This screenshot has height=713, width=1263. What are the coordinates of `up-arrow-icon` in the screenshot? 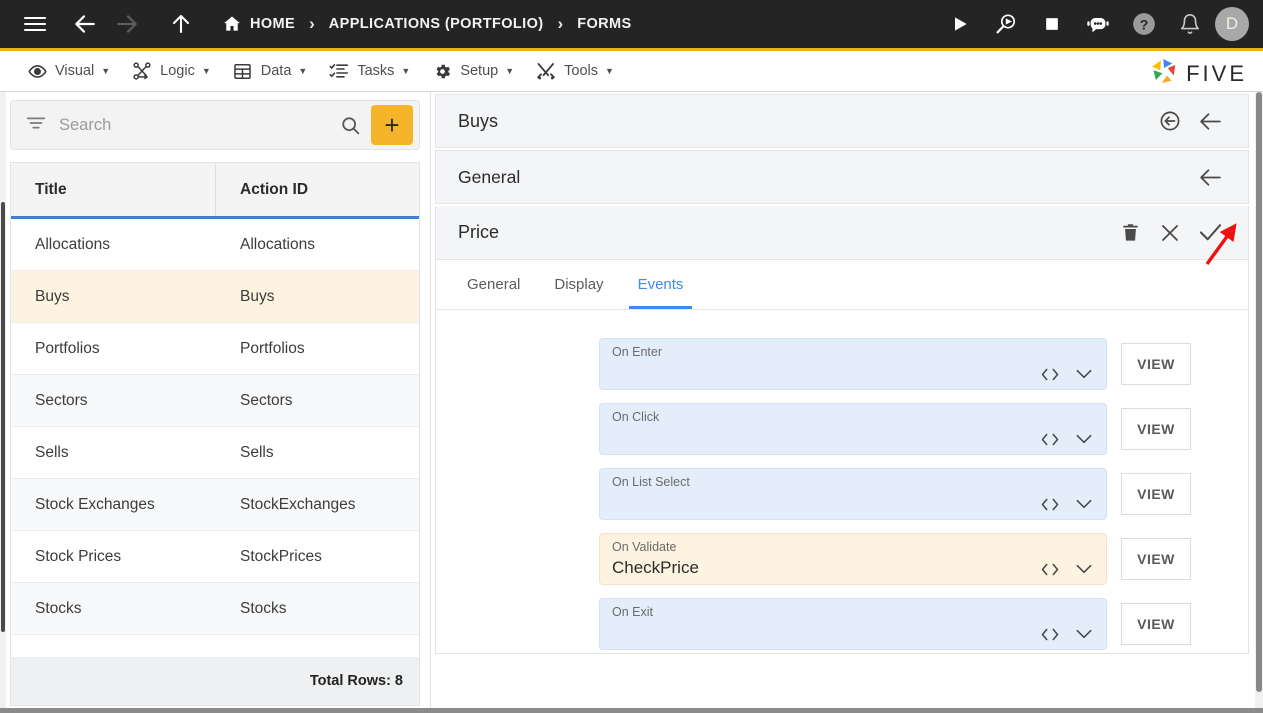 It's located at (181, 24).